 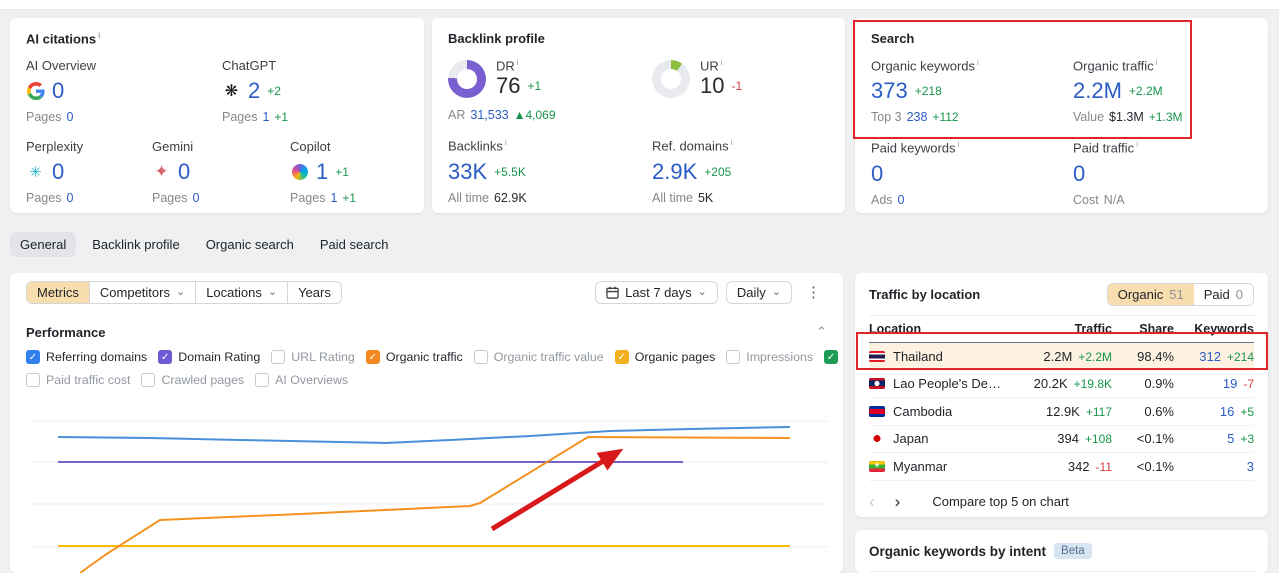 I want to click on toggle-paid: Paid 0, so click(x=1223, y=294).